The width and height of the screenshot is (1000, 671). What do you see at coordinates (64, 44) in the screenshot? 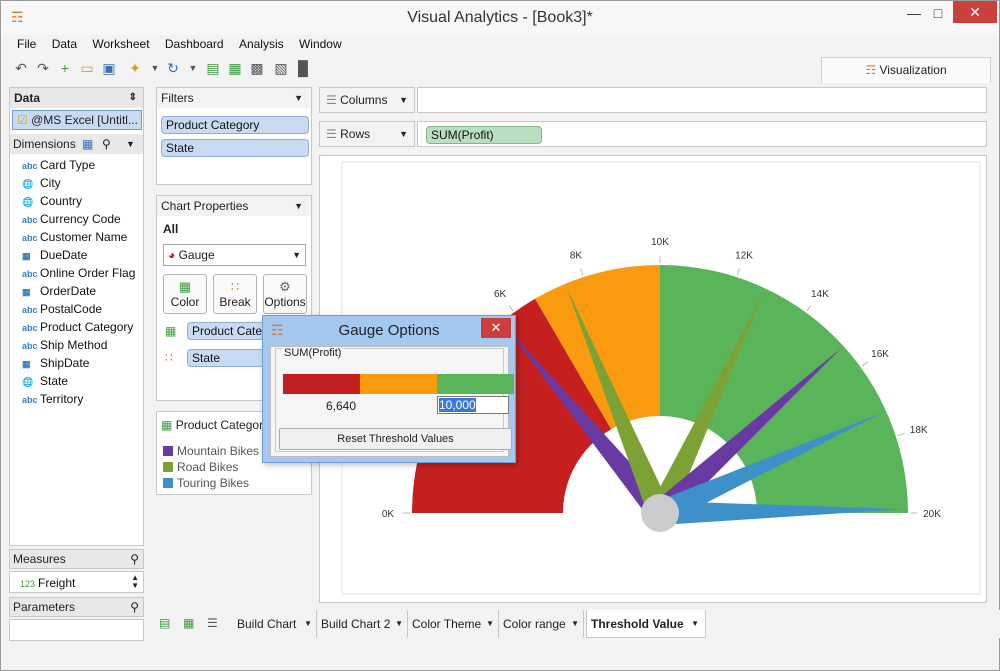
I see `menu-data: Data` at bounding box center [64, 44].